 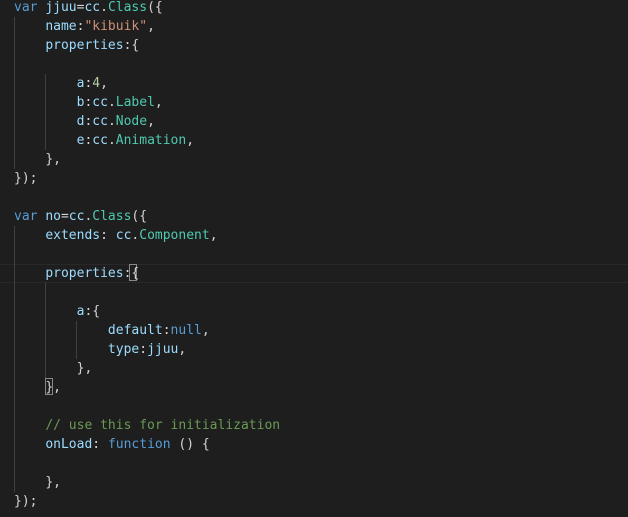 What do you see at coordinates (321, 102) in the screenshot?
I see `code-line: b:cc.Label,` at bounding box center [321, 102].